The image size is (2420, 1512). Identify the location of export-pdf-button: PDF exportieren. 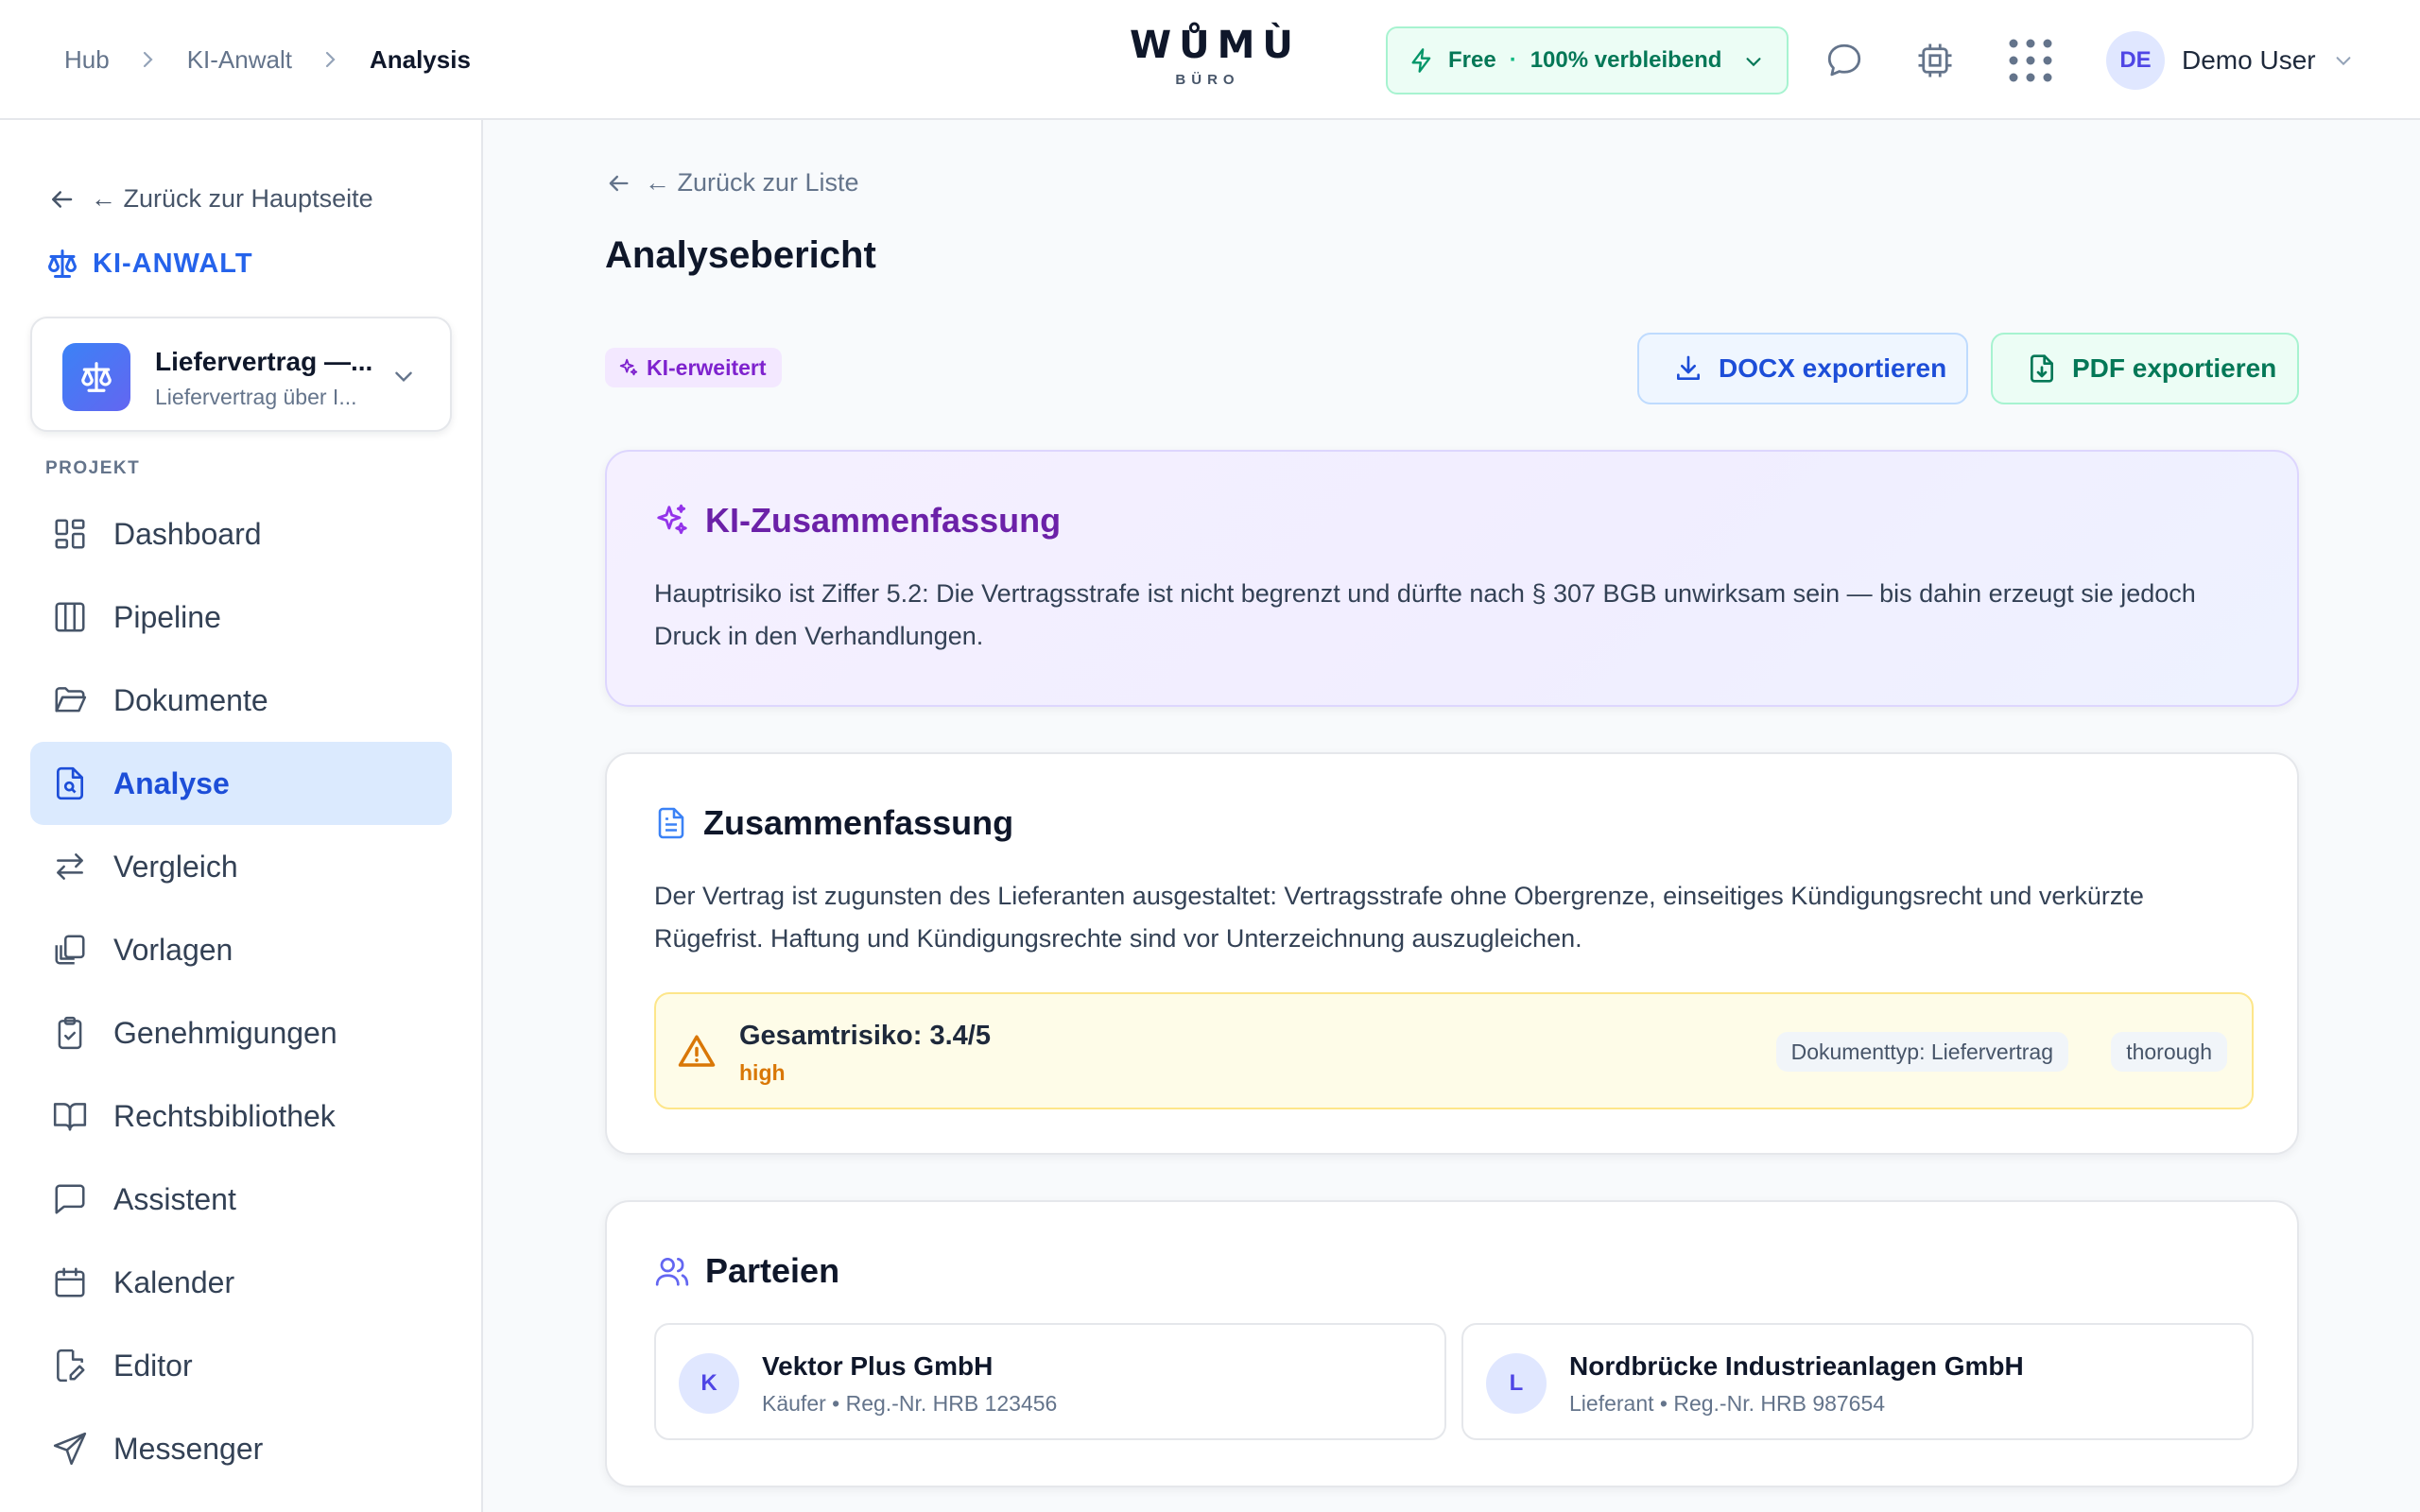
(2145, 368).